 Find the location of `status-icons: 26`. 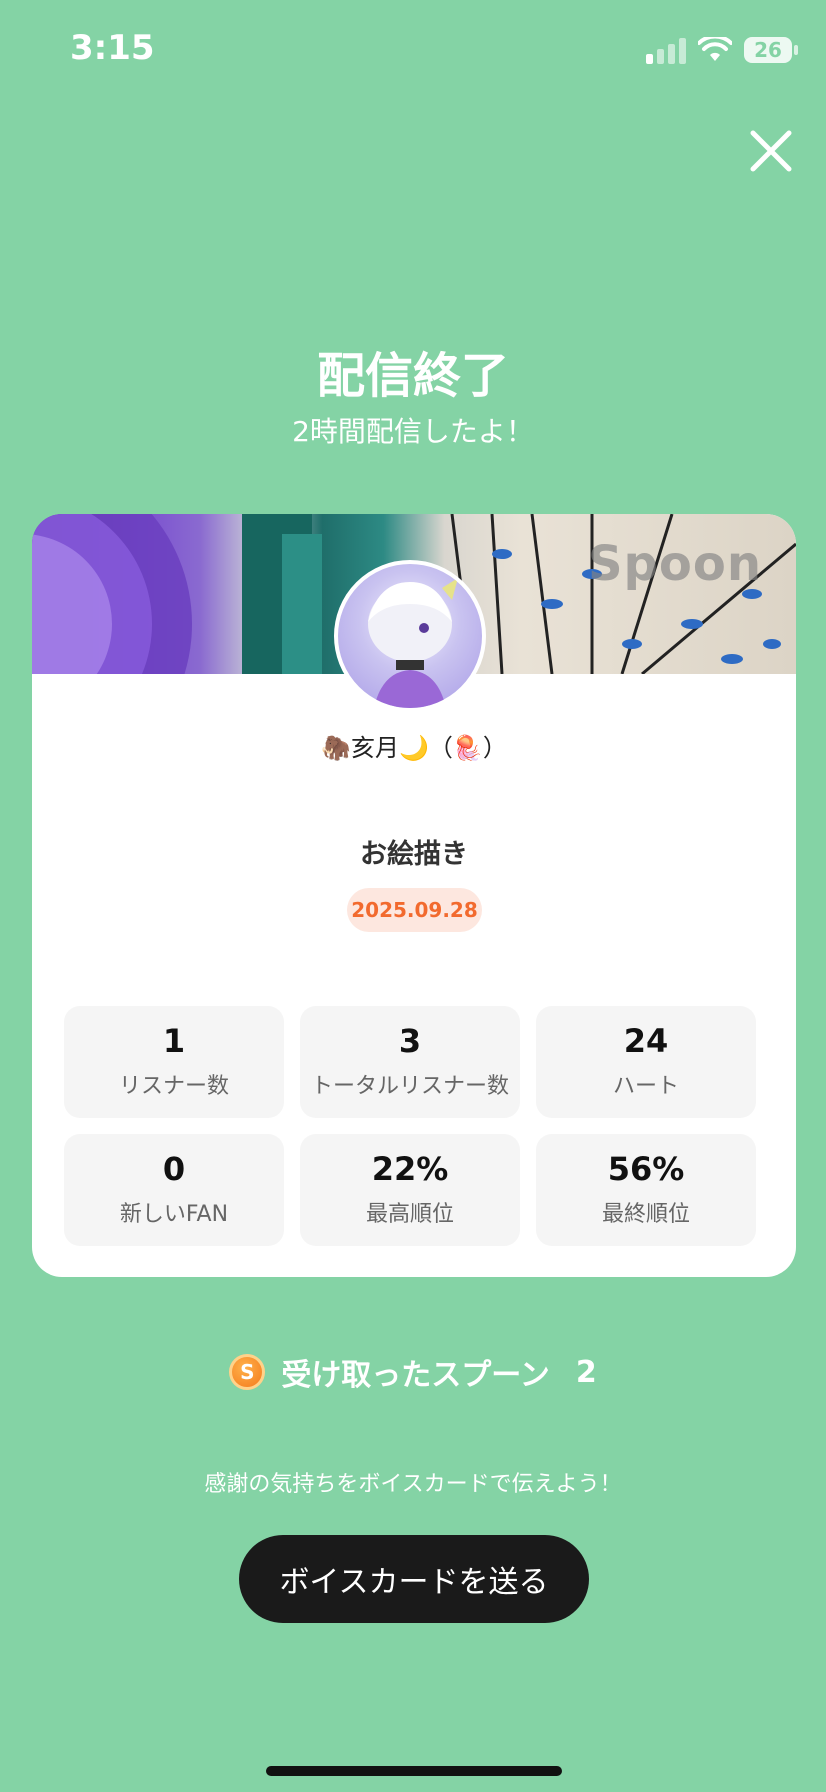

status-icons: 26 is located at coordinates (722, 50).